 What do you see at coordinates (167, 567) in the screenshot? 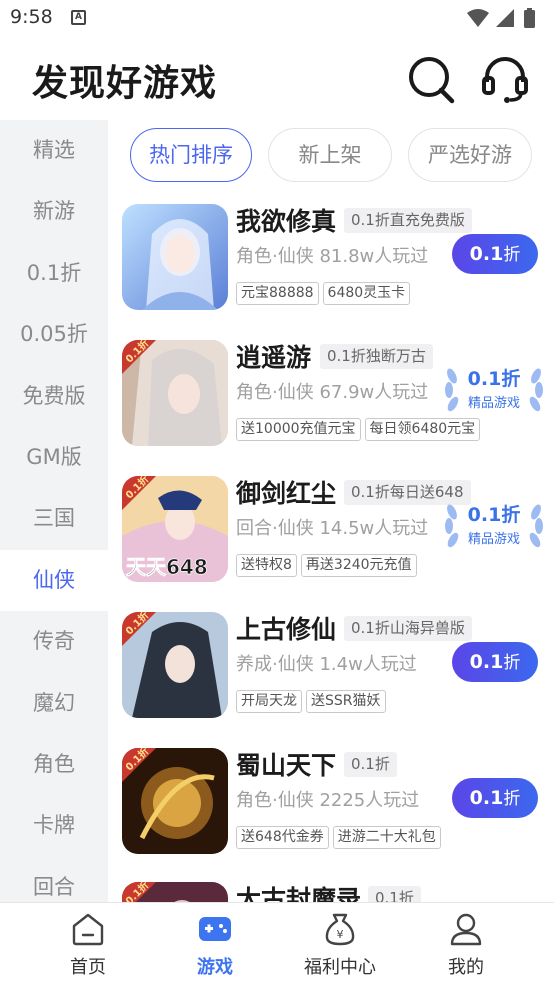
I see `cover-title-text: 天天648` at bounding box center [167, 567].